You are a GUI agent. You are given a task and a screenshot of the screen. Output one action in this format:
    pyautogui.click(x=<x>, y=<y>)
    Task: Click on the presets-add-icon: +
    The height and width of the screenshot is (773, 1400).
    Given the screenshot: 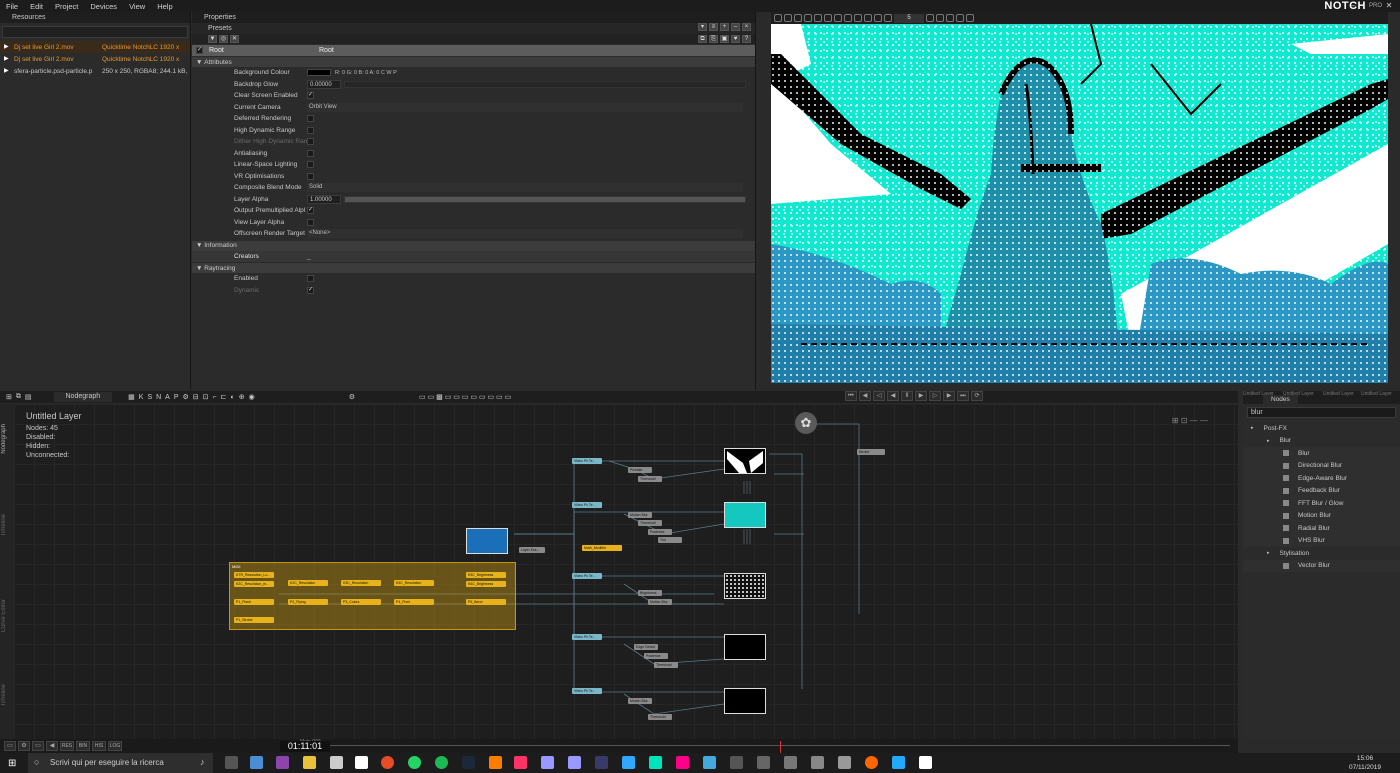 What is the action you would take?
    pyautogui.click(x=724, y=27)
    